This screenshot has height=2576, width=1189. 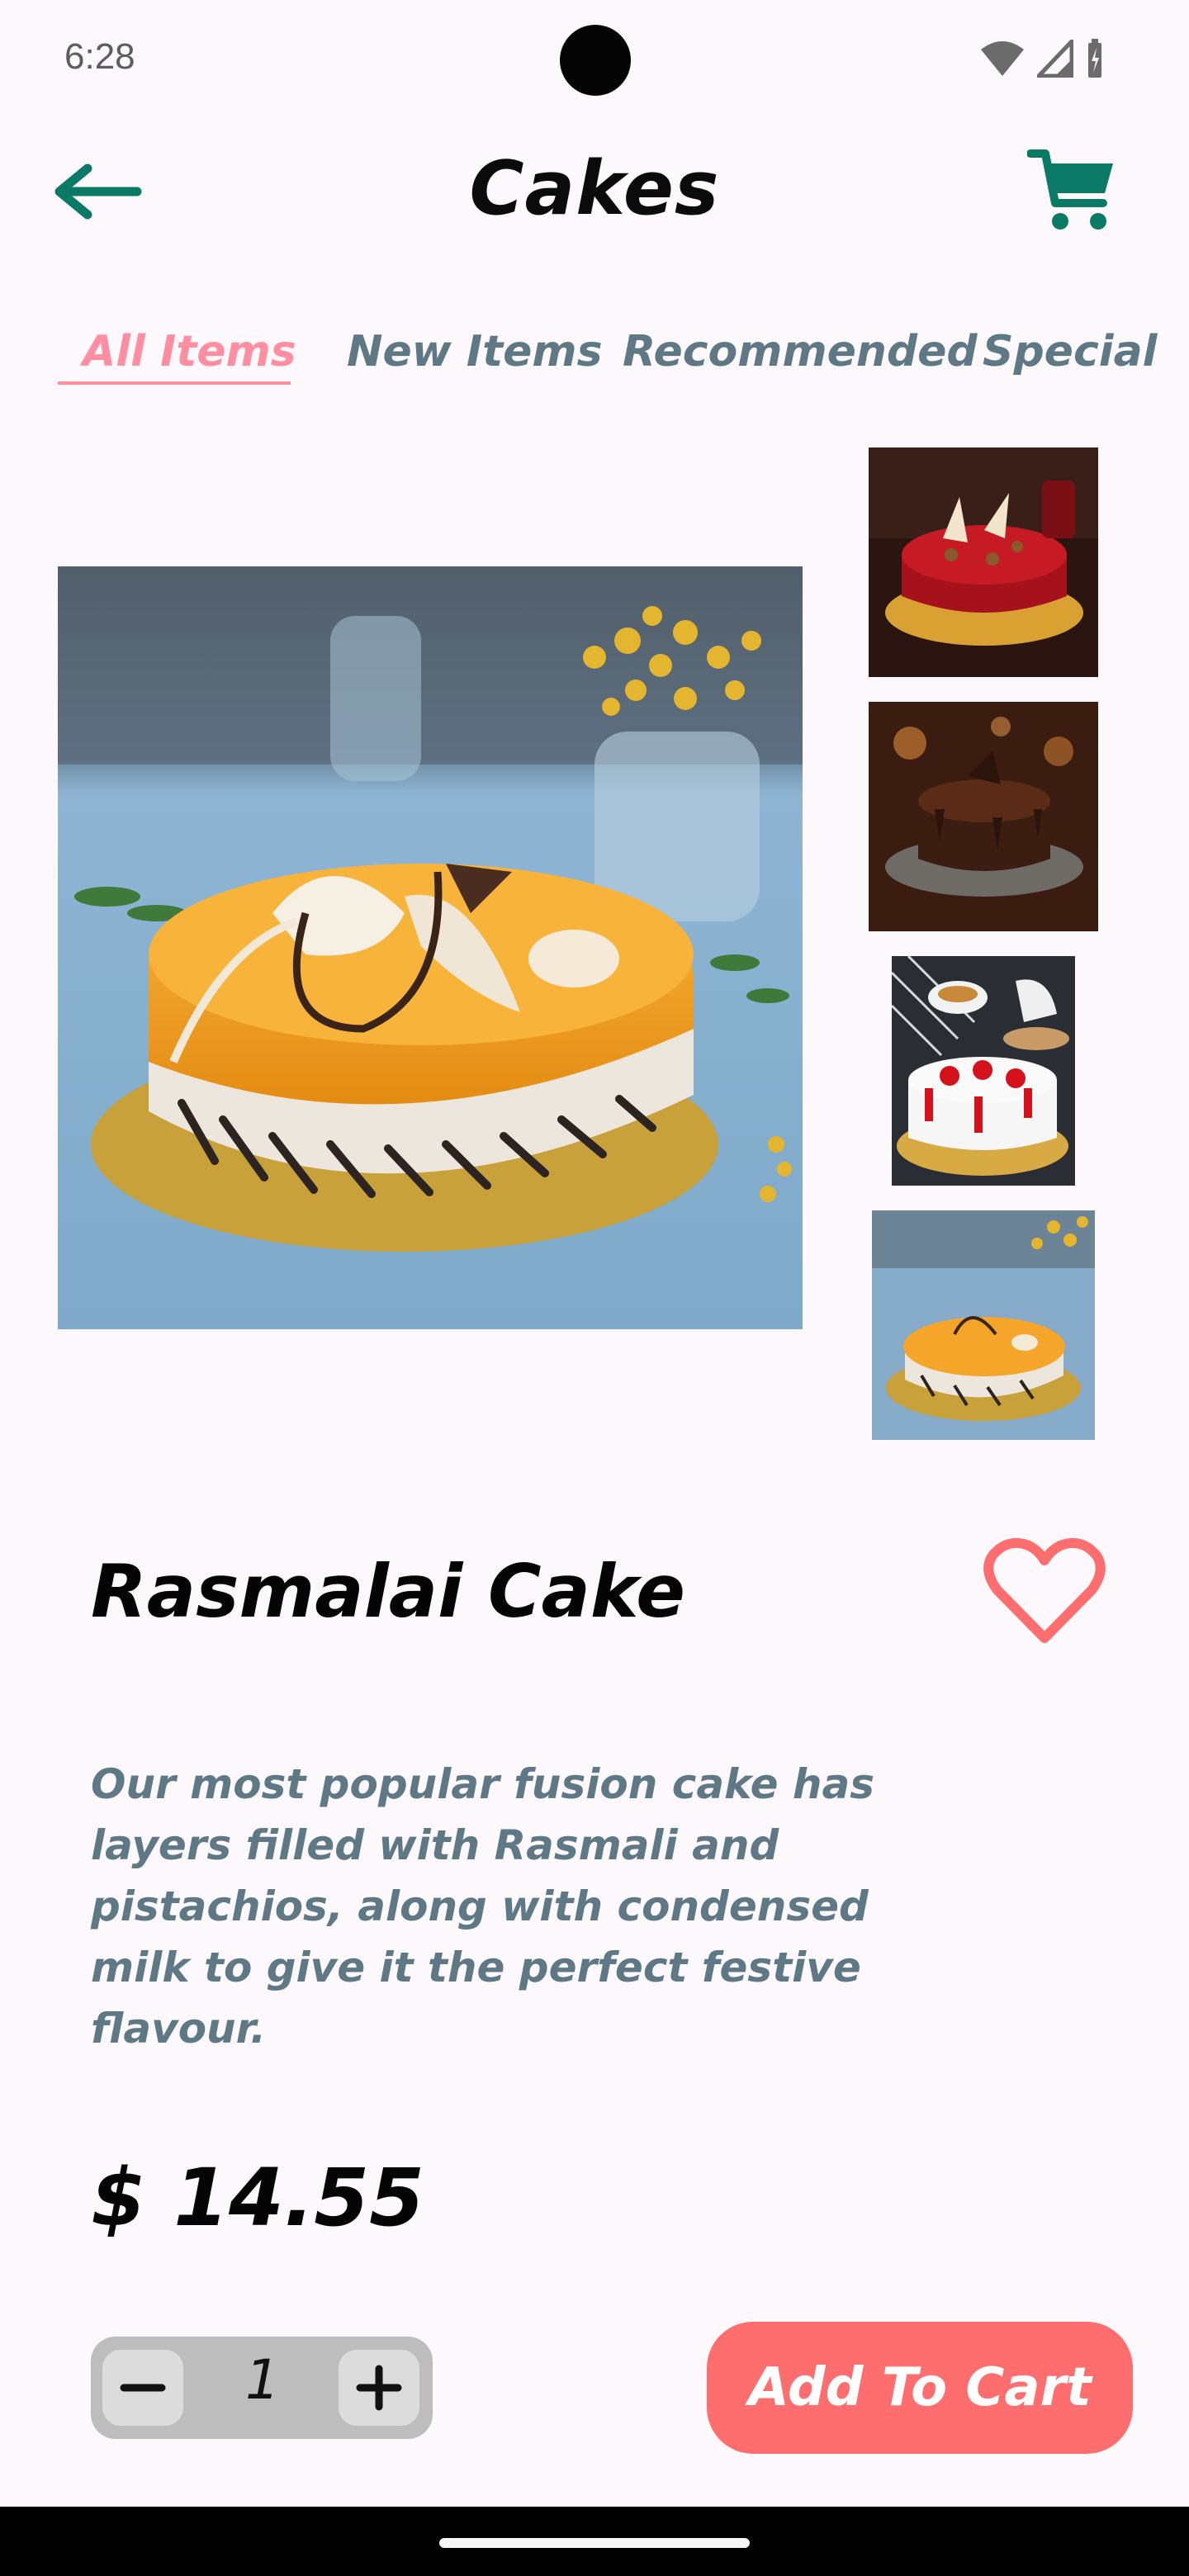 What do you see at coordinates (1094, 58) in the screenshot?
I see `battery-icon` at bounding box center [1094, 58].